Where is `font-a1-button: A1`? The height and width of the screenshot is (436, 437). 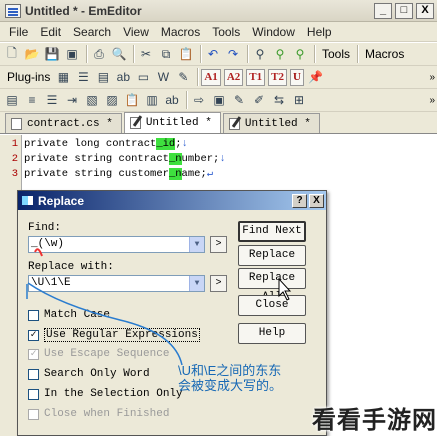 font-a1-button: A1 is located at coordinates (211, 77).